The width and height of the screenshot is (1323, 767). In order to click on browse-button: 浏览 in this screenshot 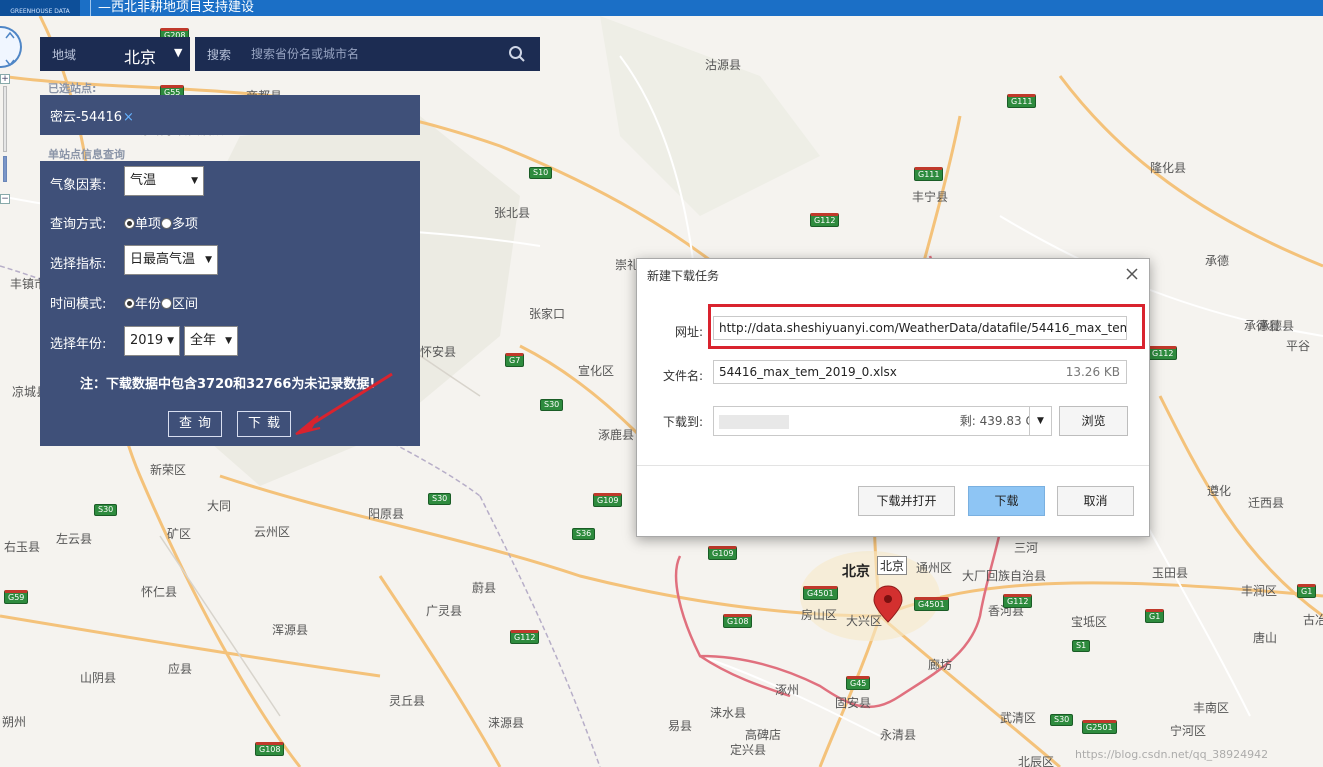, I will do `click(1093, 421)`.